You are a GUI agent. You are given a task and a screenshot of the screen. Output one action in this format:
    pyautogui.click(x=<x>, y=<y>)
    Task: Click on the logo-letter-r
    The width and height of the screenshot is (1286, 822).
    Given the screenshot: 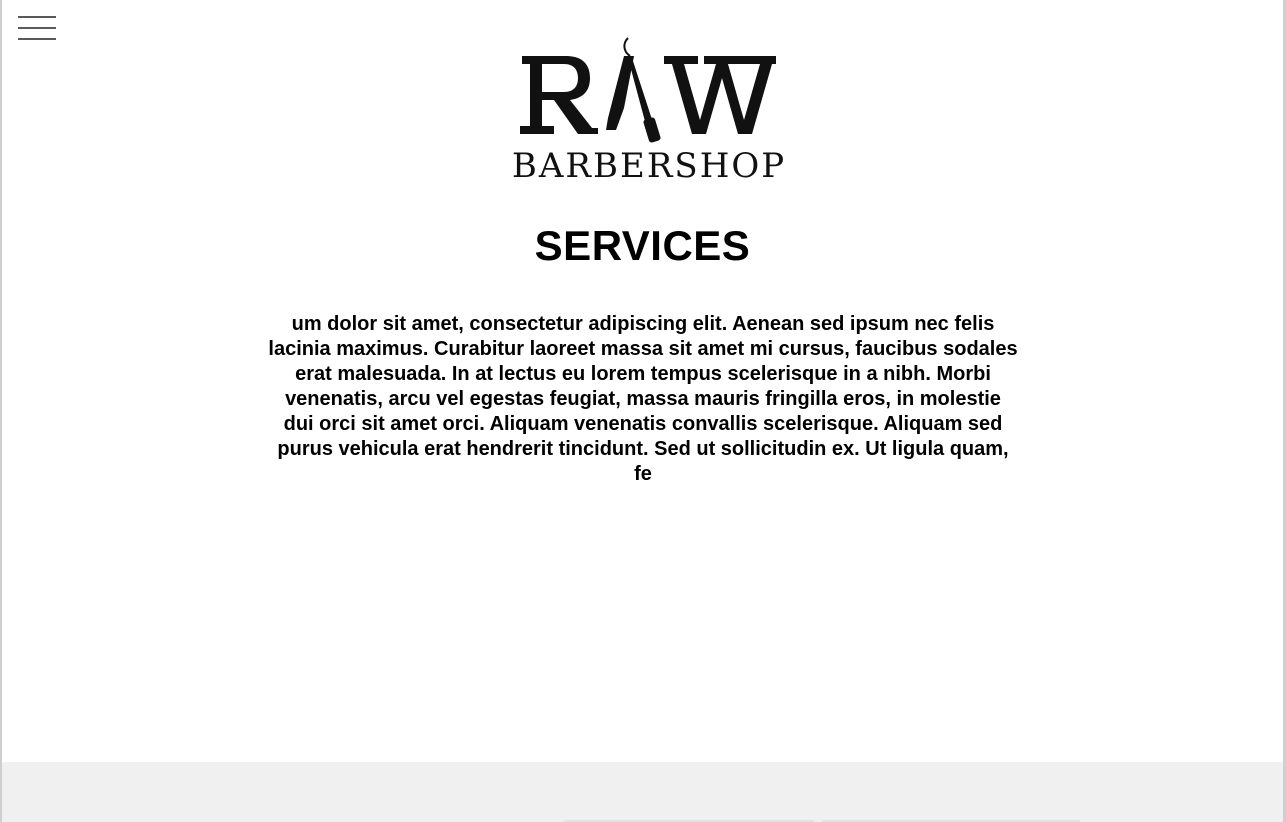 What is the action you would take?
    pyautogui.click(x=559, y=95)
    